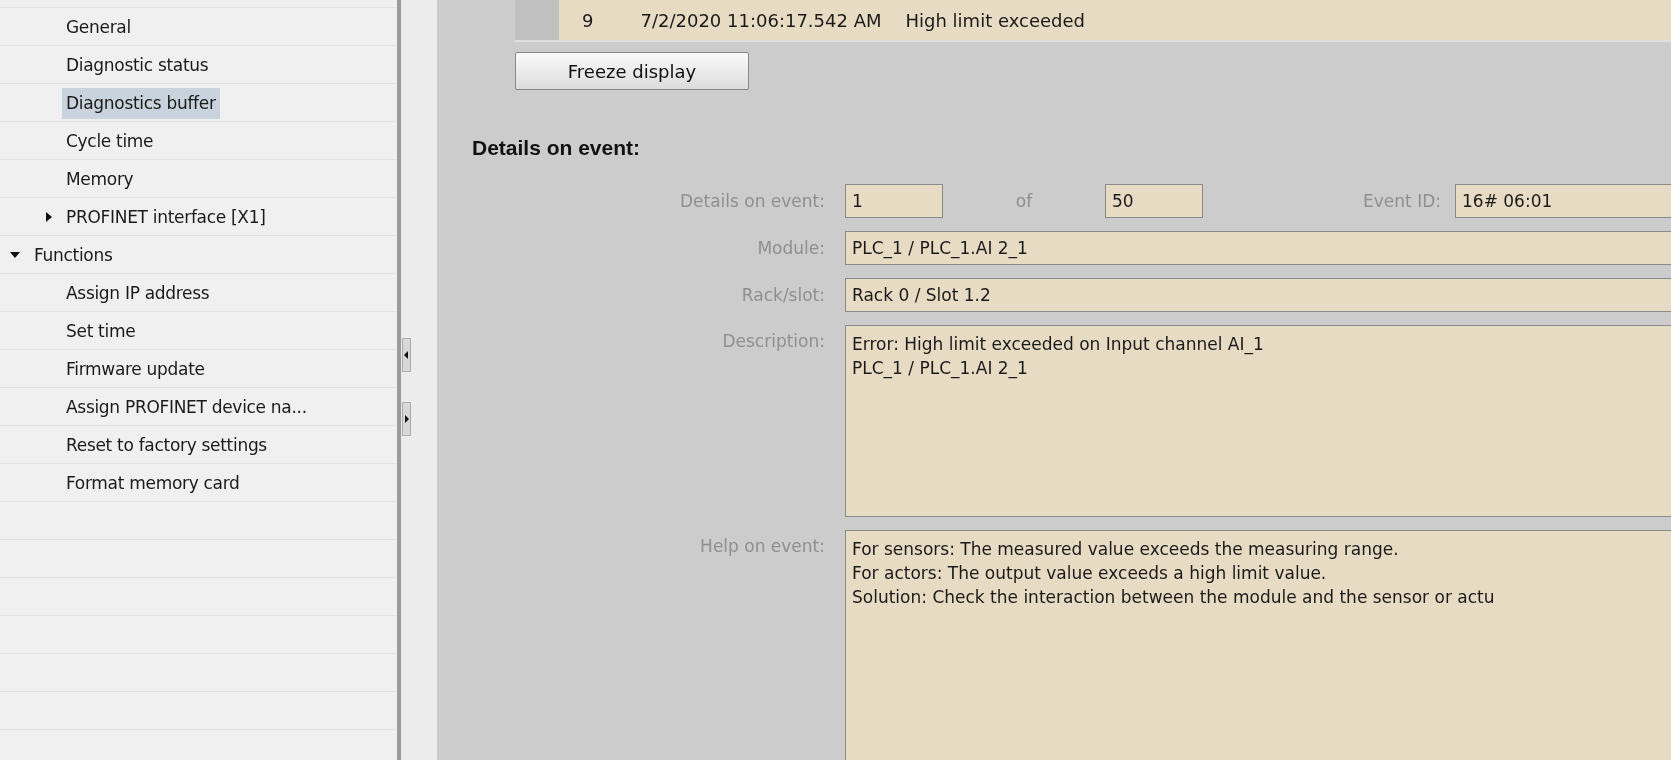 Image resolution: width=1671 pixels, height=760 pixels. What do you see at coordinates (894, 201) in the screenshot?
I see `event-number-field: 1` at bounding box center [894, 201].